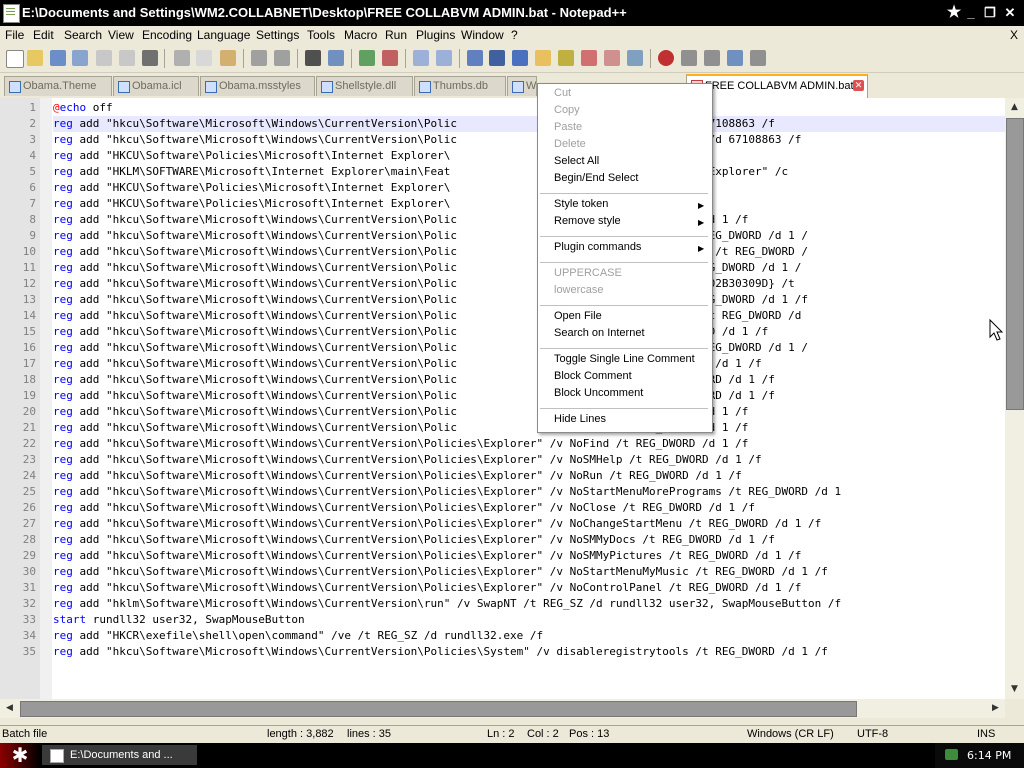  I want to click on context-menu-item: Block Uncomment, so click(598, 393).